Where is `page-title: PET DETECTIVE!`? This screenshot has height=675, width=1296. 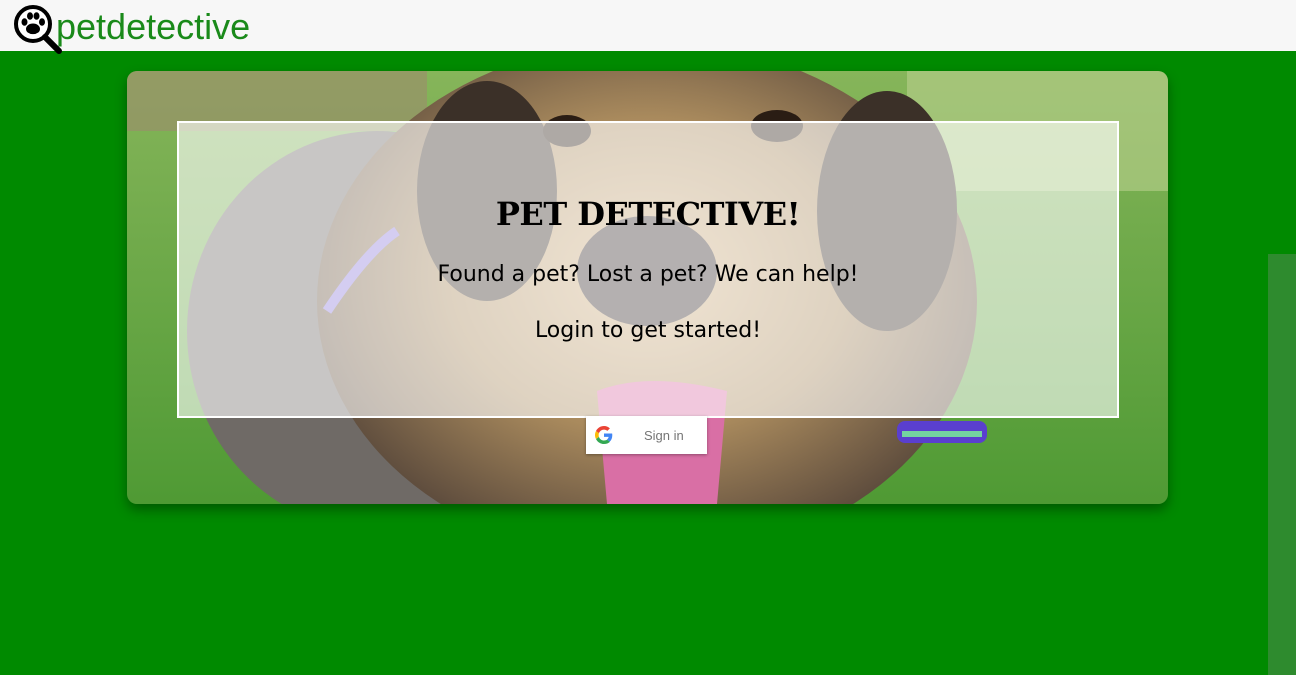 page-title: PET DETECTIVE! is located at coordinates (648, 214).